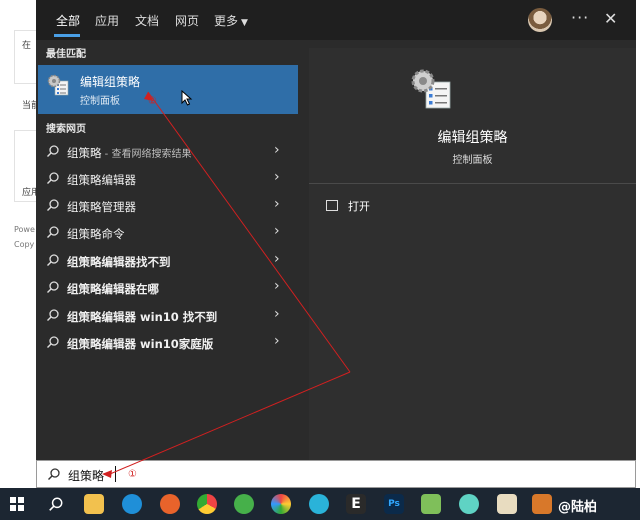 This screenshot has width=640, height=520. Describe the element at coordinates (431, 504) in the screenshot. I see `spreadsheet-icon` at that location.